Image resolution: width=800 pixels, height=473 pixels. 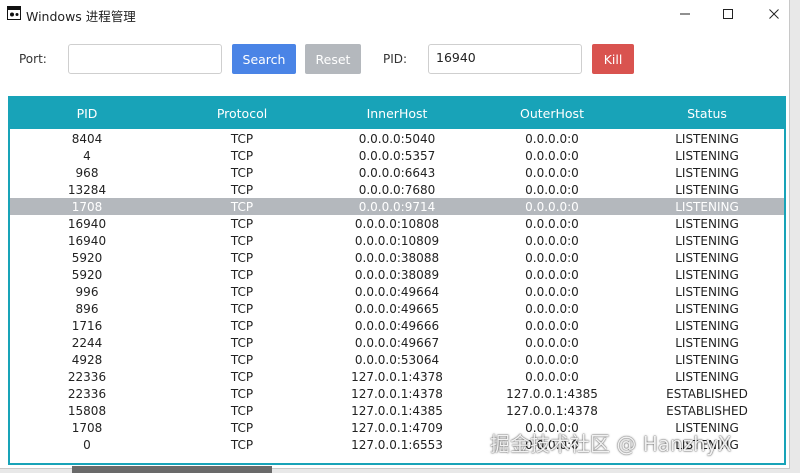 I want to click on kill-button: Kill, so click(x=613, y=59).